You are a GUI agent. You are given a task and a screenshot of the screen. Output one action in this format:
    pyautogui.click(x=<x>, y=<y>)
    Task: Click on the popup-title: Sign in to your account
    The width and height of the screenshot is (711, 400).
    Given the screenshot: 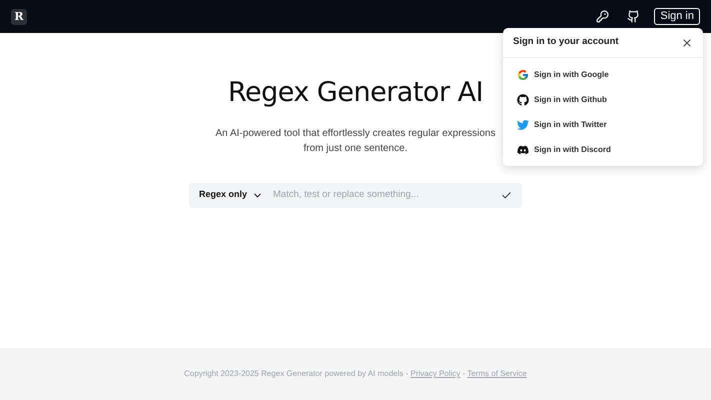 What is the action you would take?
    pyautogui.click(x=566, y=42)
    